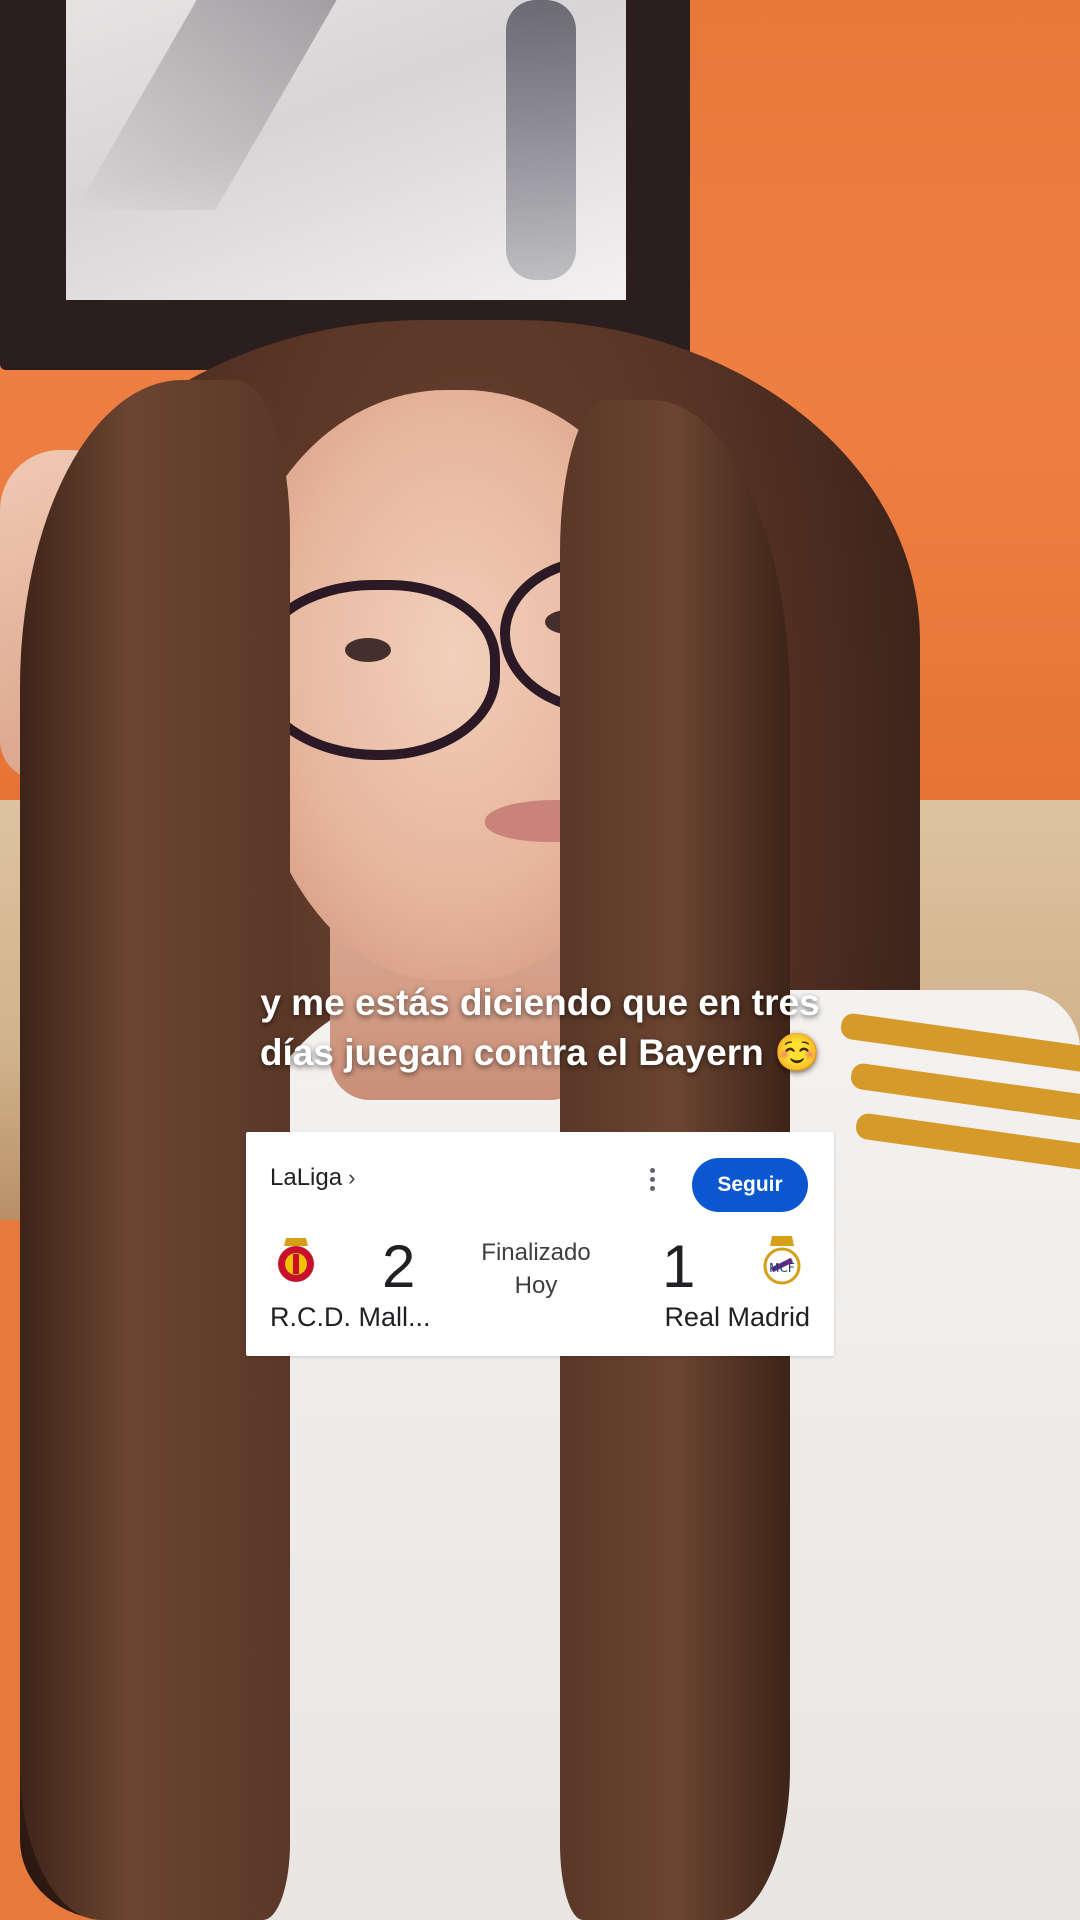 The height and width of the screenshot is (1920, 1080). What do you see at coordinates (737, 1317) in the screenshot?
I see `away-team-name: Real Madrid` at bounding box center [737, 1317].